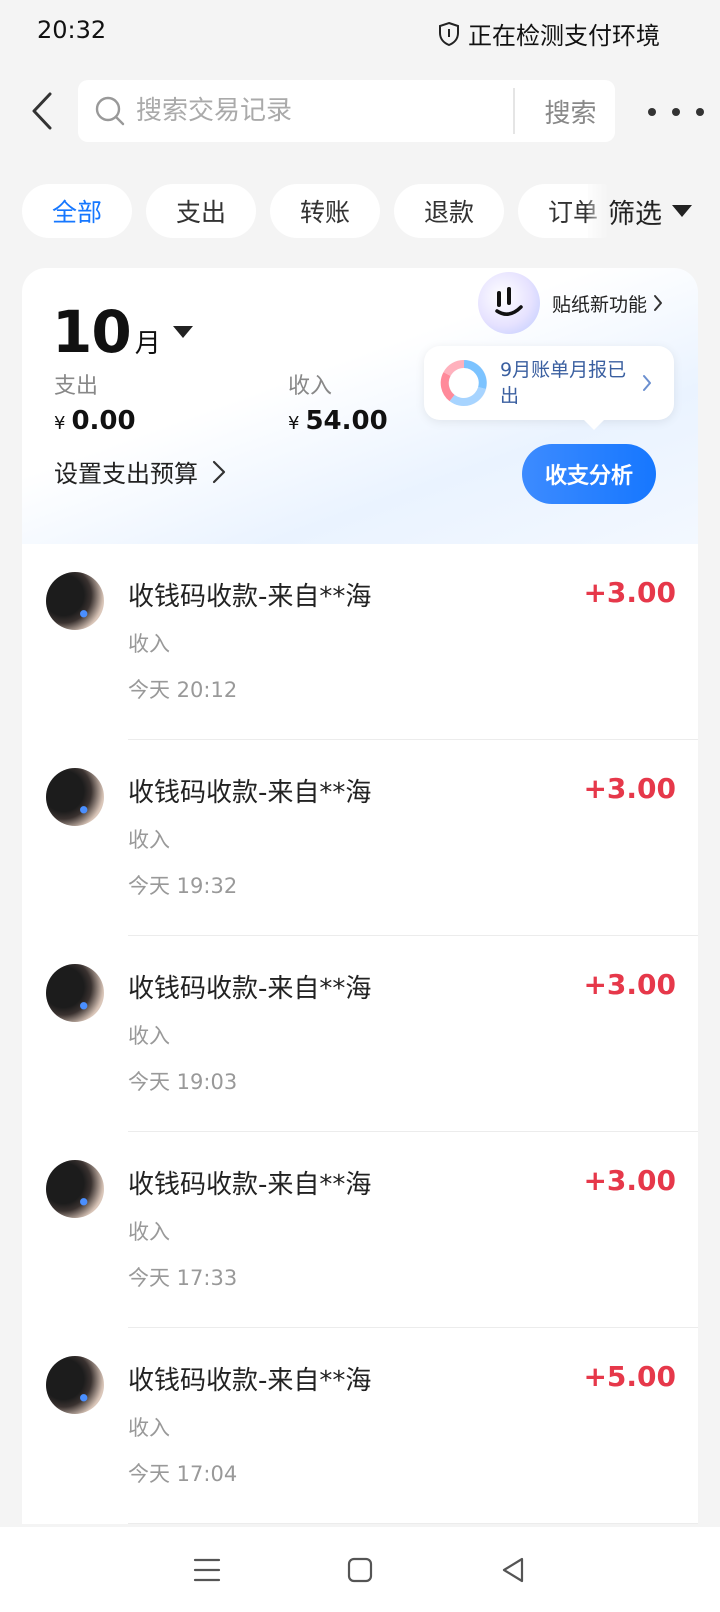 The image size is (720, 1612). What do you see at coordinates (600, 304) in the screenshot?
I see `sticker-feature-label: 贴纸新功能` at bounding box center [600, 304].